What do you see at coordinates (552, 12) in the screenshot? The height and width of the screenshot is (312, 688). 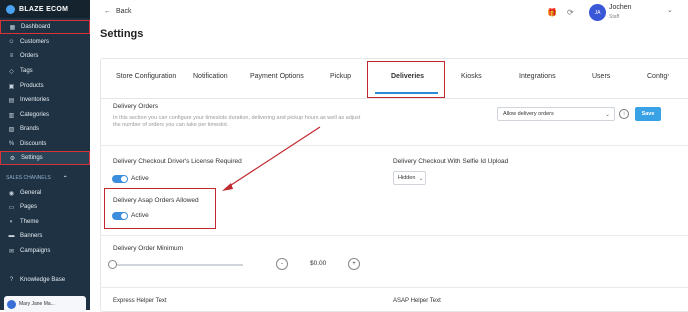 I see `gift-icon: 🎁` at bounding box center [552, 12].